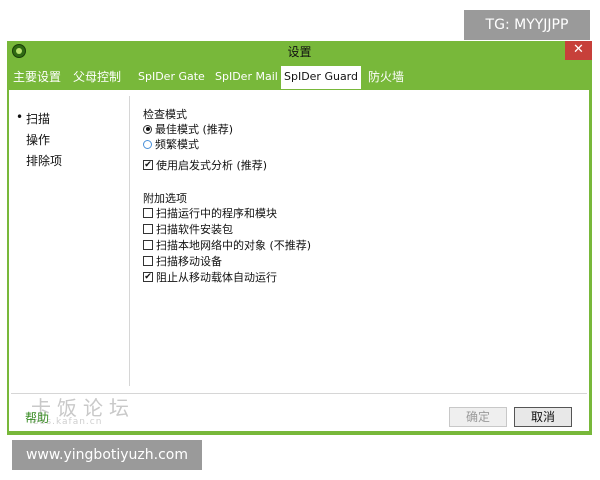 Image resolution: width=600 pixels, height=480 pixels. What do you see at coordinates (37, 417) in the screenshot?
I see `help-link: 帮助` at bounding box center [37, 417].